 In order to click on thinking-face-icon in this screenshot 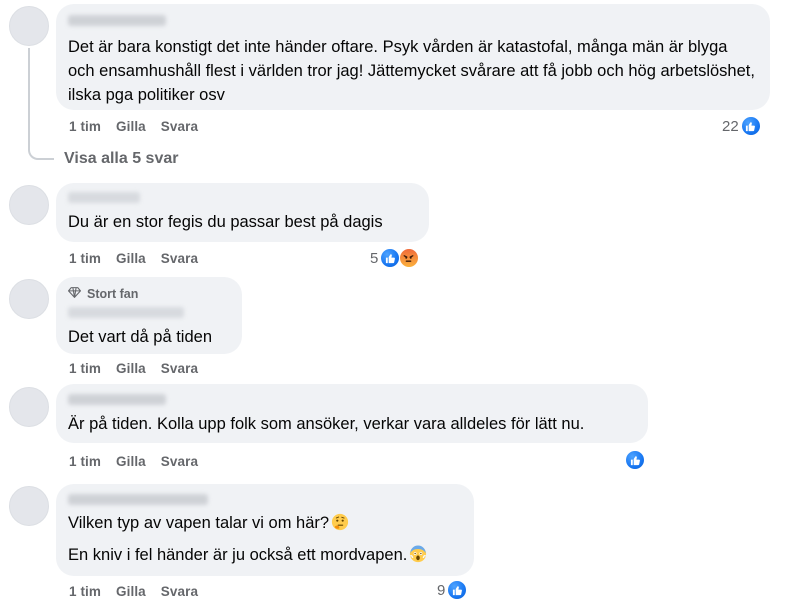, I will do `click(340, 522)`.